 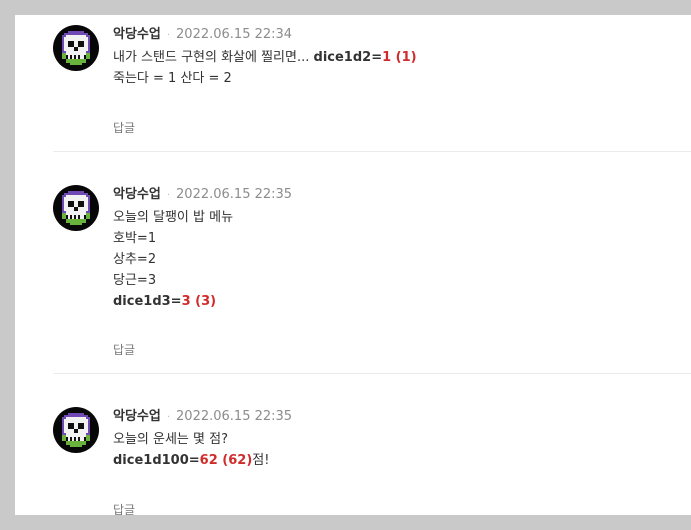 I want to click on dice-label: dice1d2=, so click(x=348, y=57).